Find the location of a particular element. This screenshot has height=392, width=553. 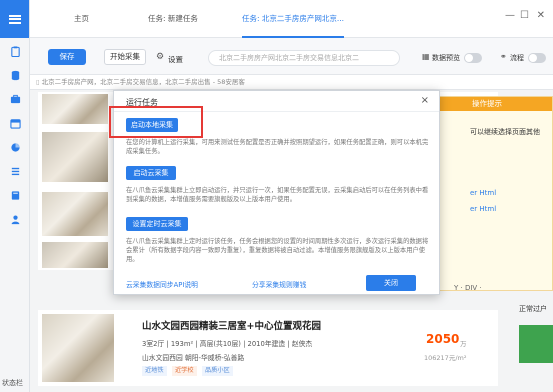

listing-price: 2050 is located at coordinates (443, 339).